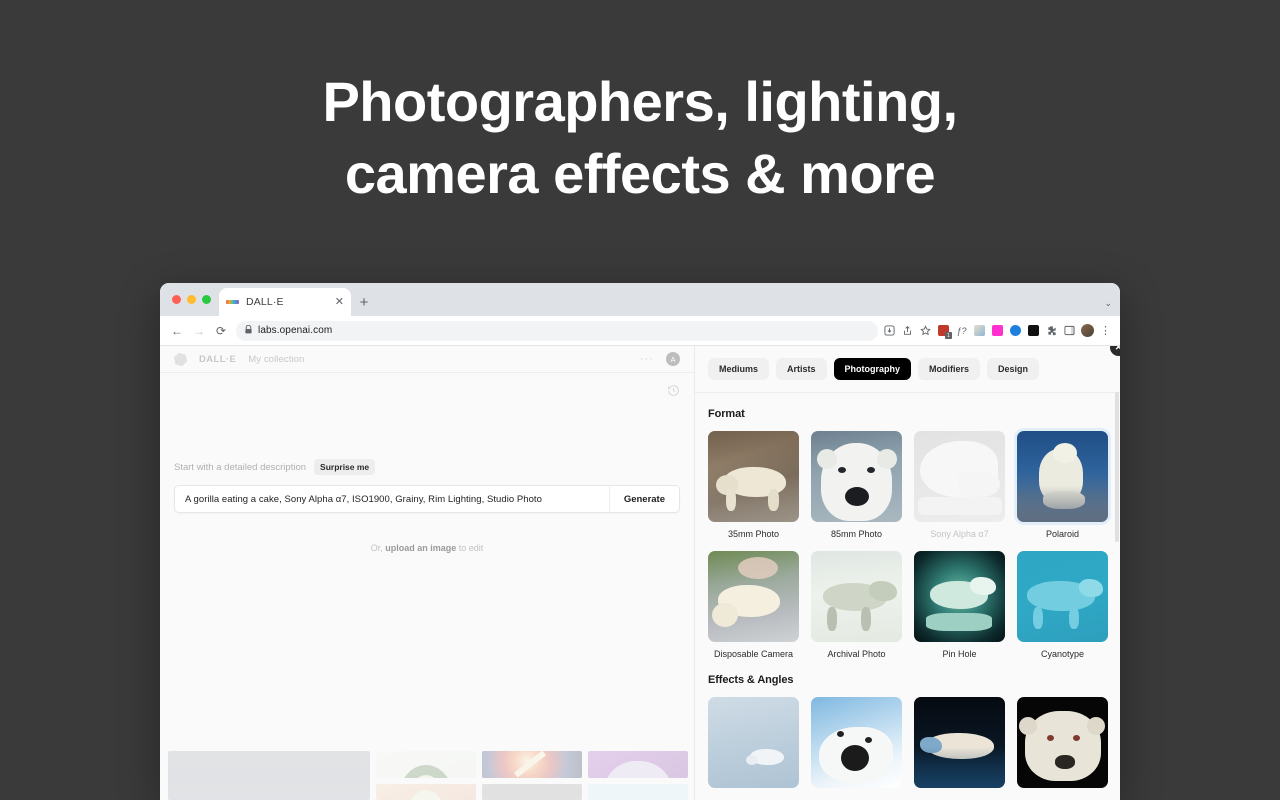 The width and height of the screenshot is (1280, 800). I want to click on purple-monster-image, so click(638, 764).